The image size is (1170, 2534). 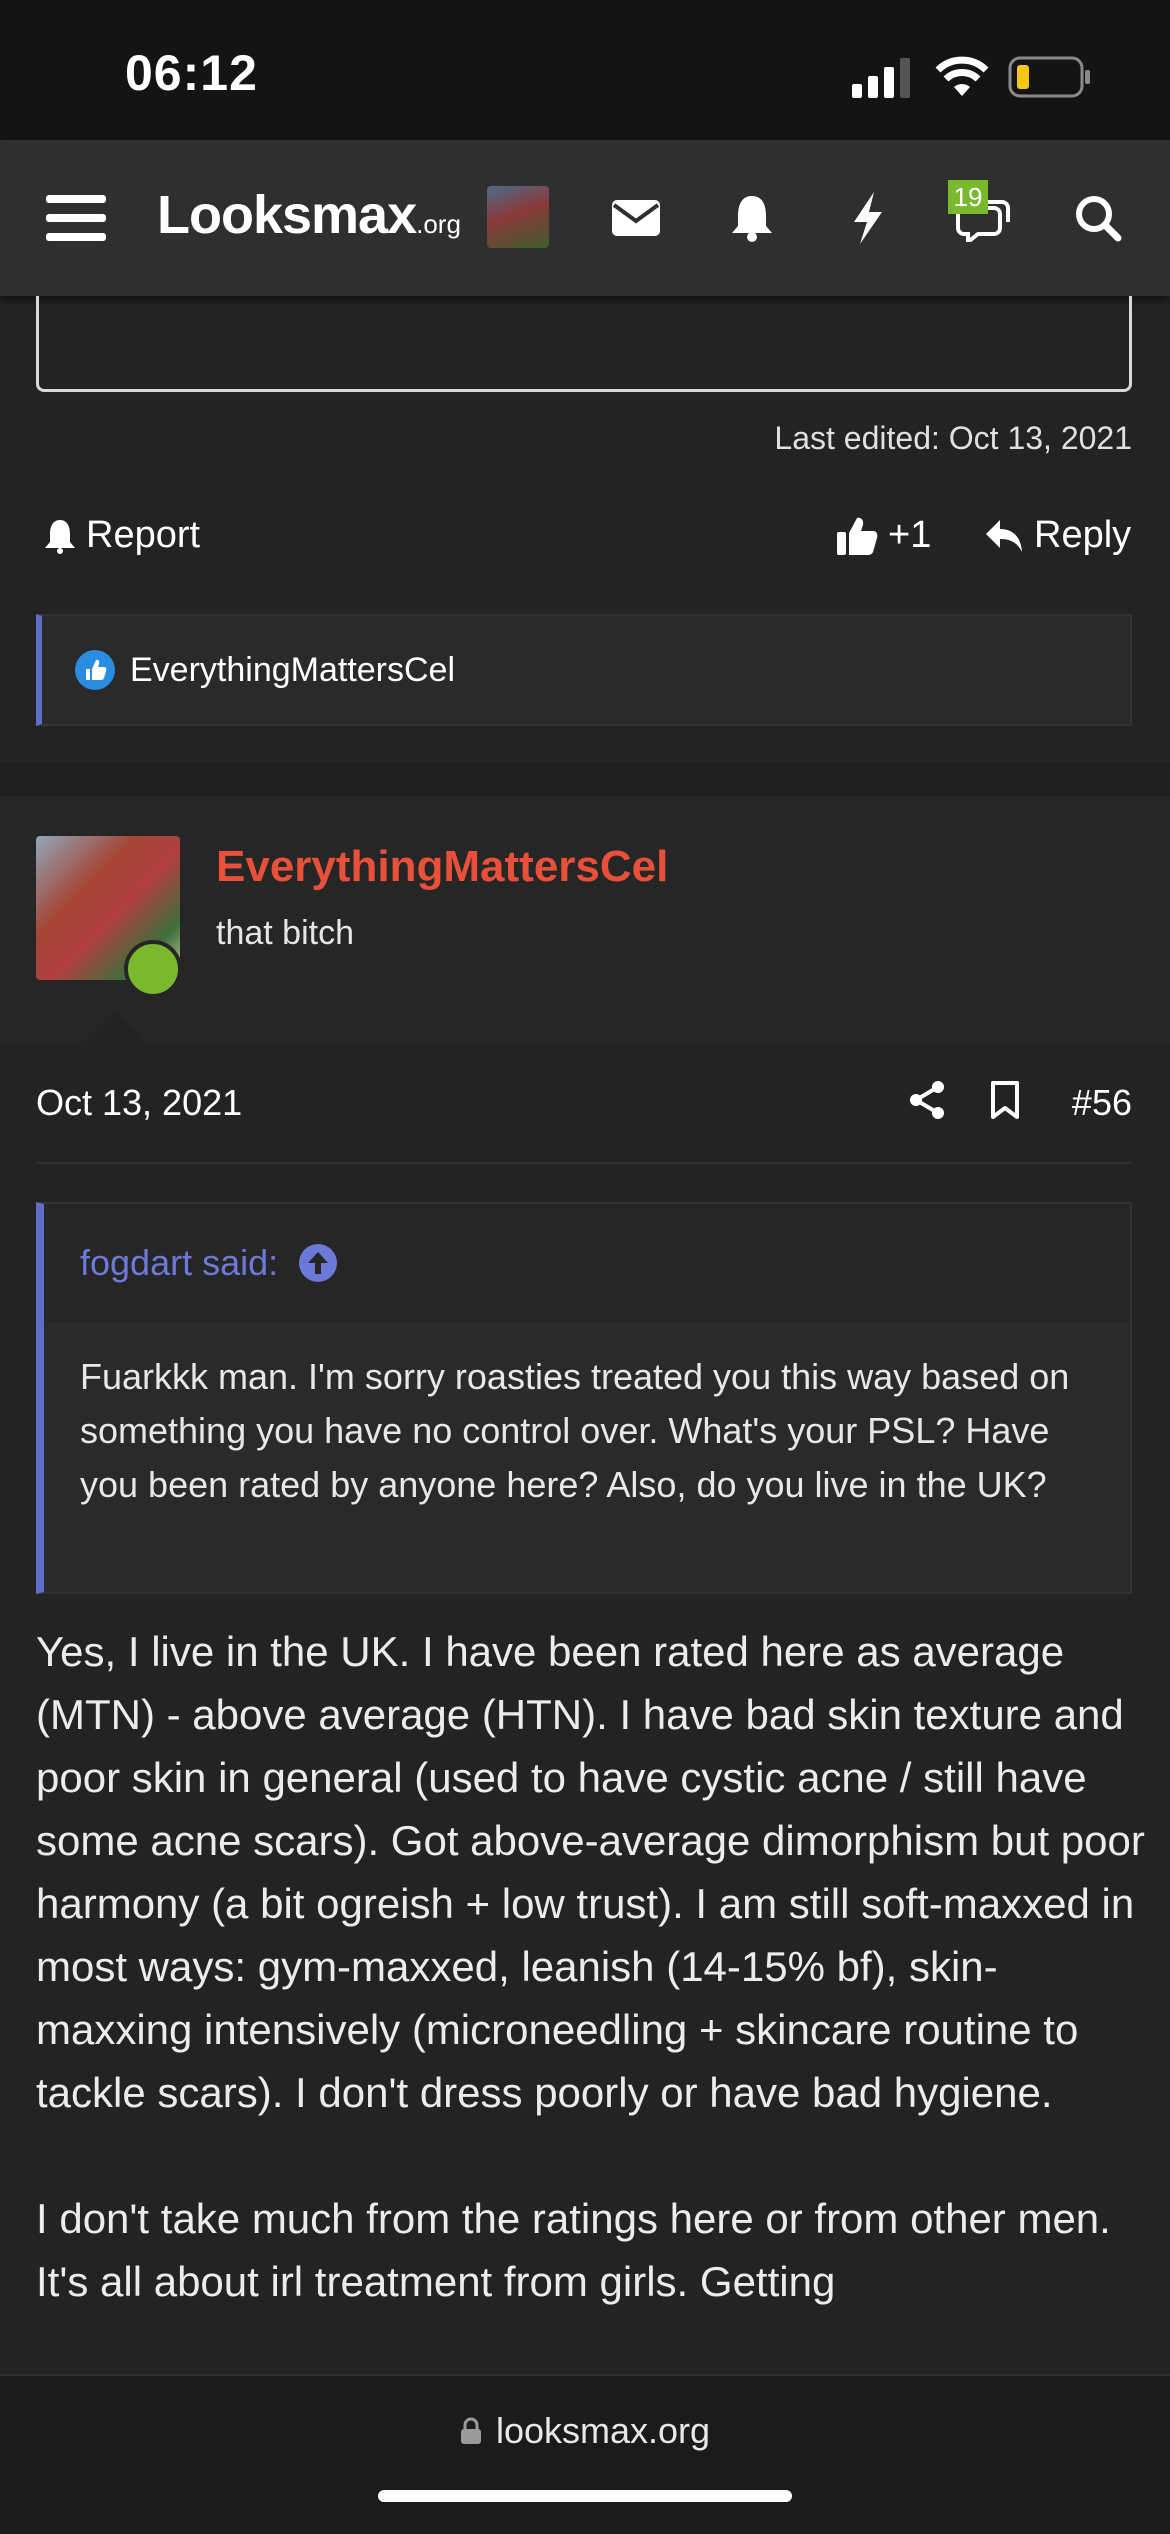 I want to click on report-button: Report, so click(x=122, y=535).